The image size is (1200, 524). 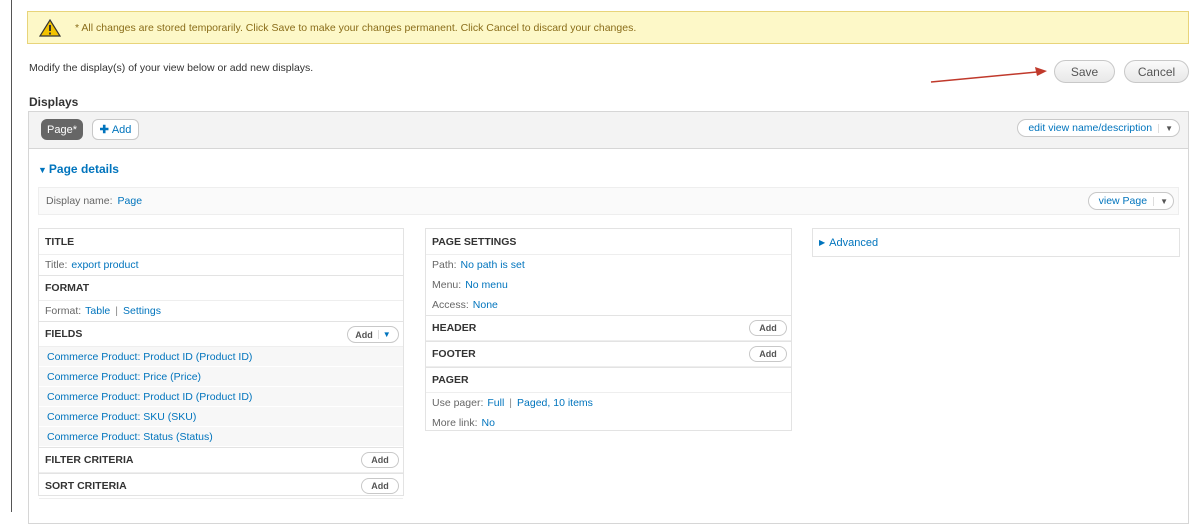 I want to click on column-right: ▶ Advanced, so click(x=996, y=242).